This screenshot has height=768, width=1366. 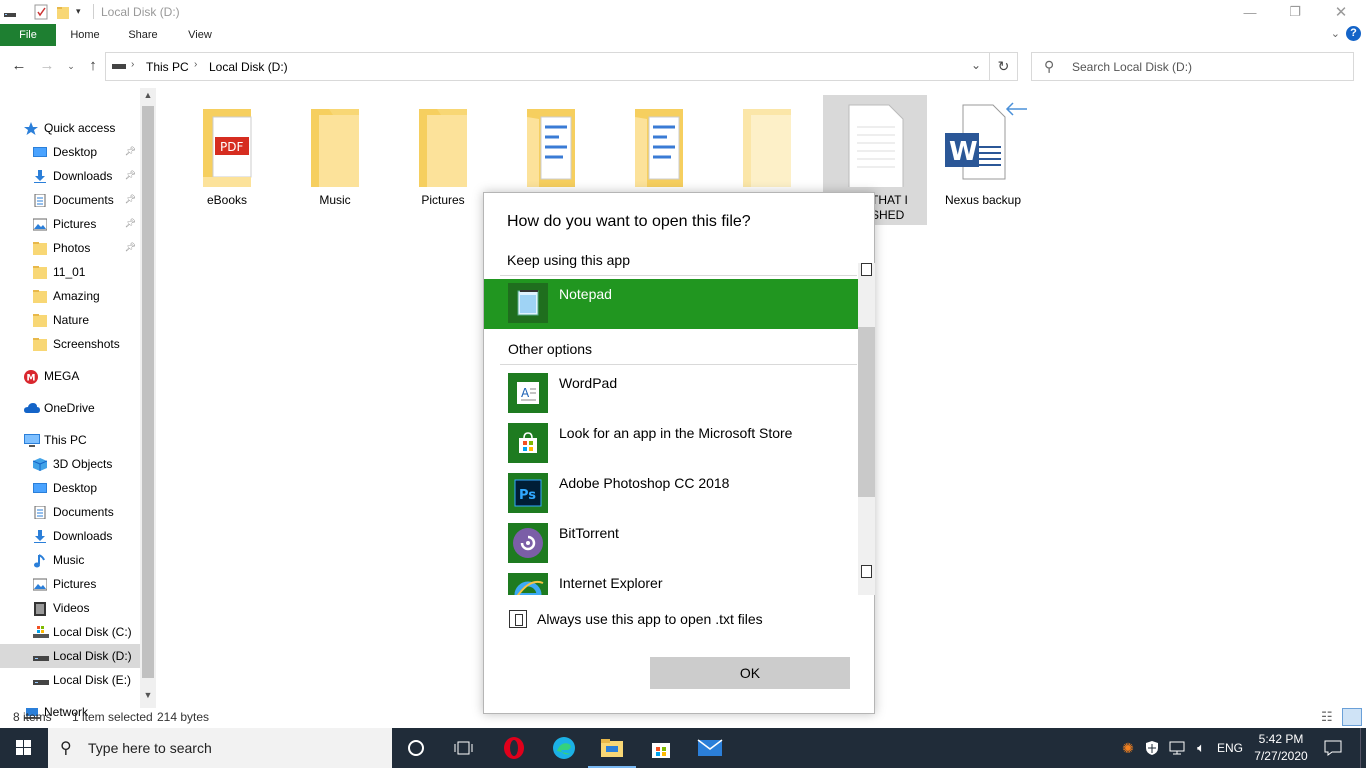 I want to click on close-button: ✕, so click(x=1341, y=12).